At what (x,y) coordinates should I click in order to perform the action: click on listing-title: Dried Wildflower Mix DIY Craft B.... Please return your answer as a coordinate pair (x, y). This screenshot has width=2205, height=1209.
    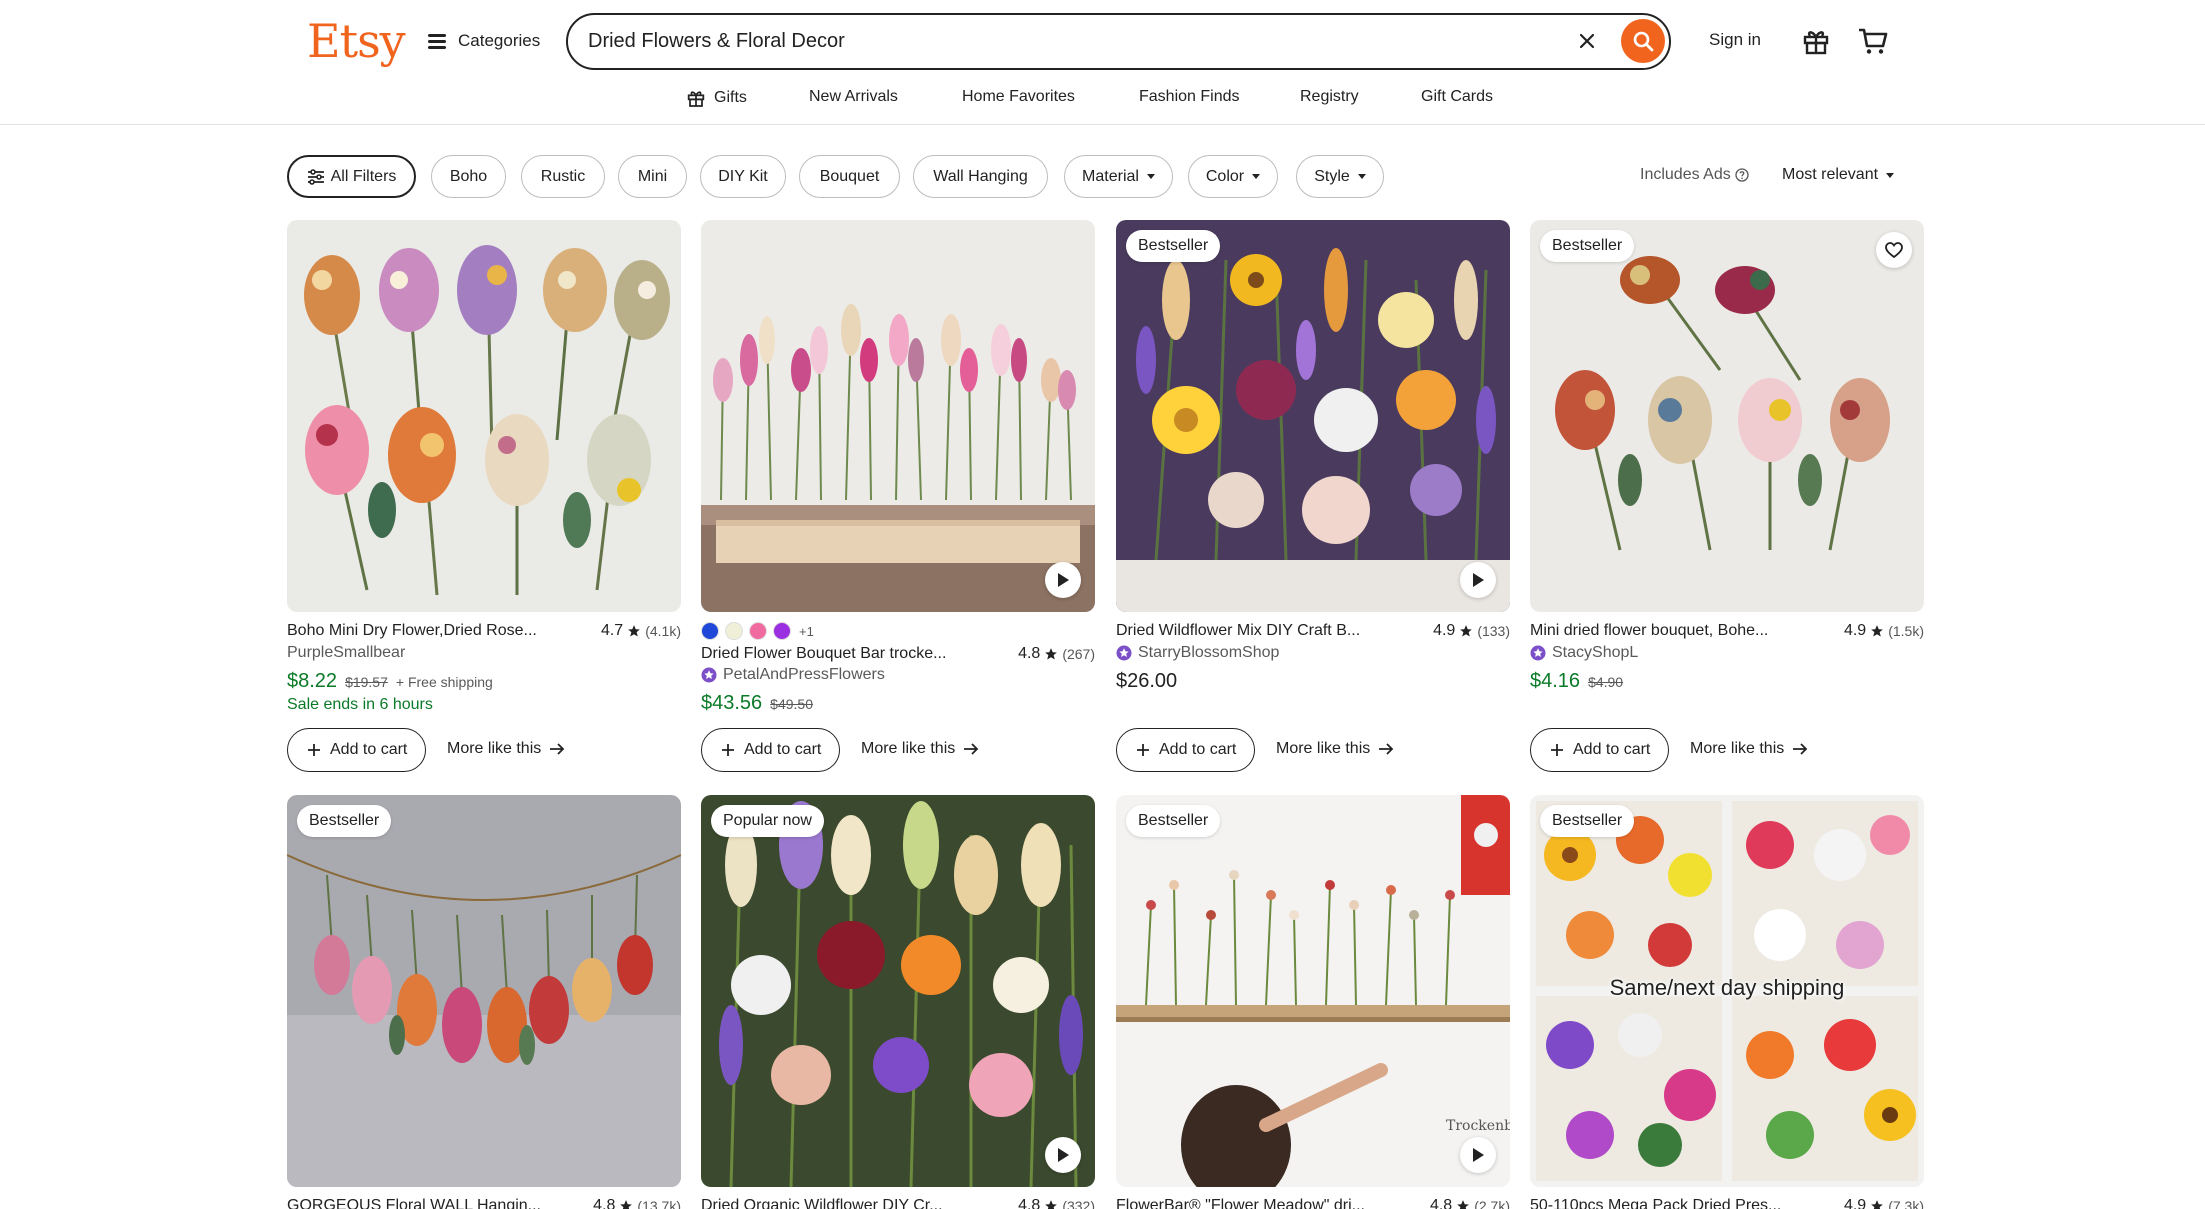
    Looking at the image, I should click on (1256, 631).